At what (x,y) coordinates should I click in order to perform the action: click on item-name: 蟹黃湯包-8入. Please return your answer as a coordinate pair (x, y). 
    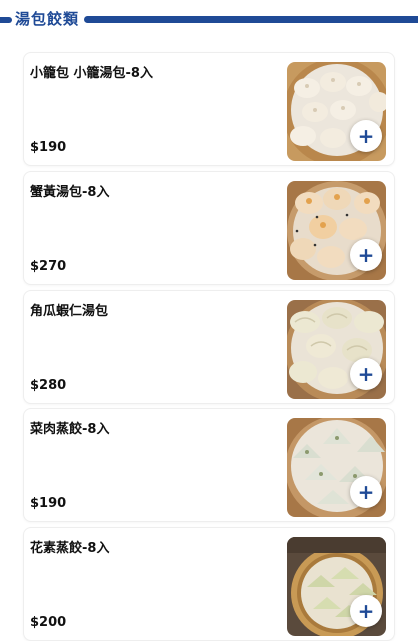
    Looking at the image, I should click on (70, 192).